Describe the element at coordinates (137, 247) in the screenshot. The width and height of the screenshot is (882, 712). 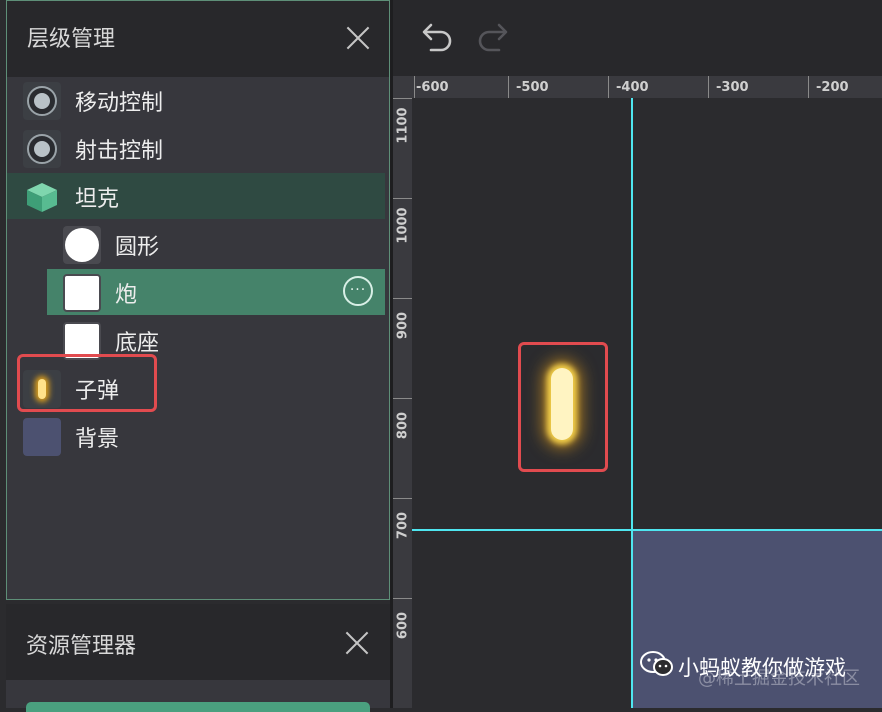
I see `tree-item-label: 圆形` at that location.